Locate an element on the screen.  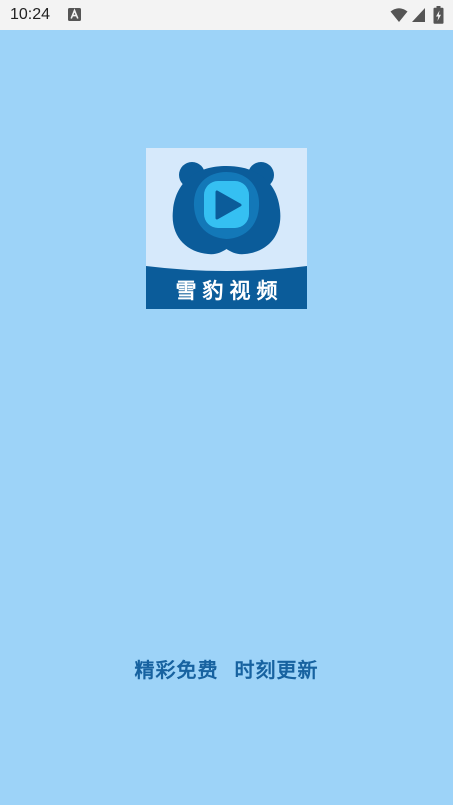
a-icon is located at coordinates (74, 14).